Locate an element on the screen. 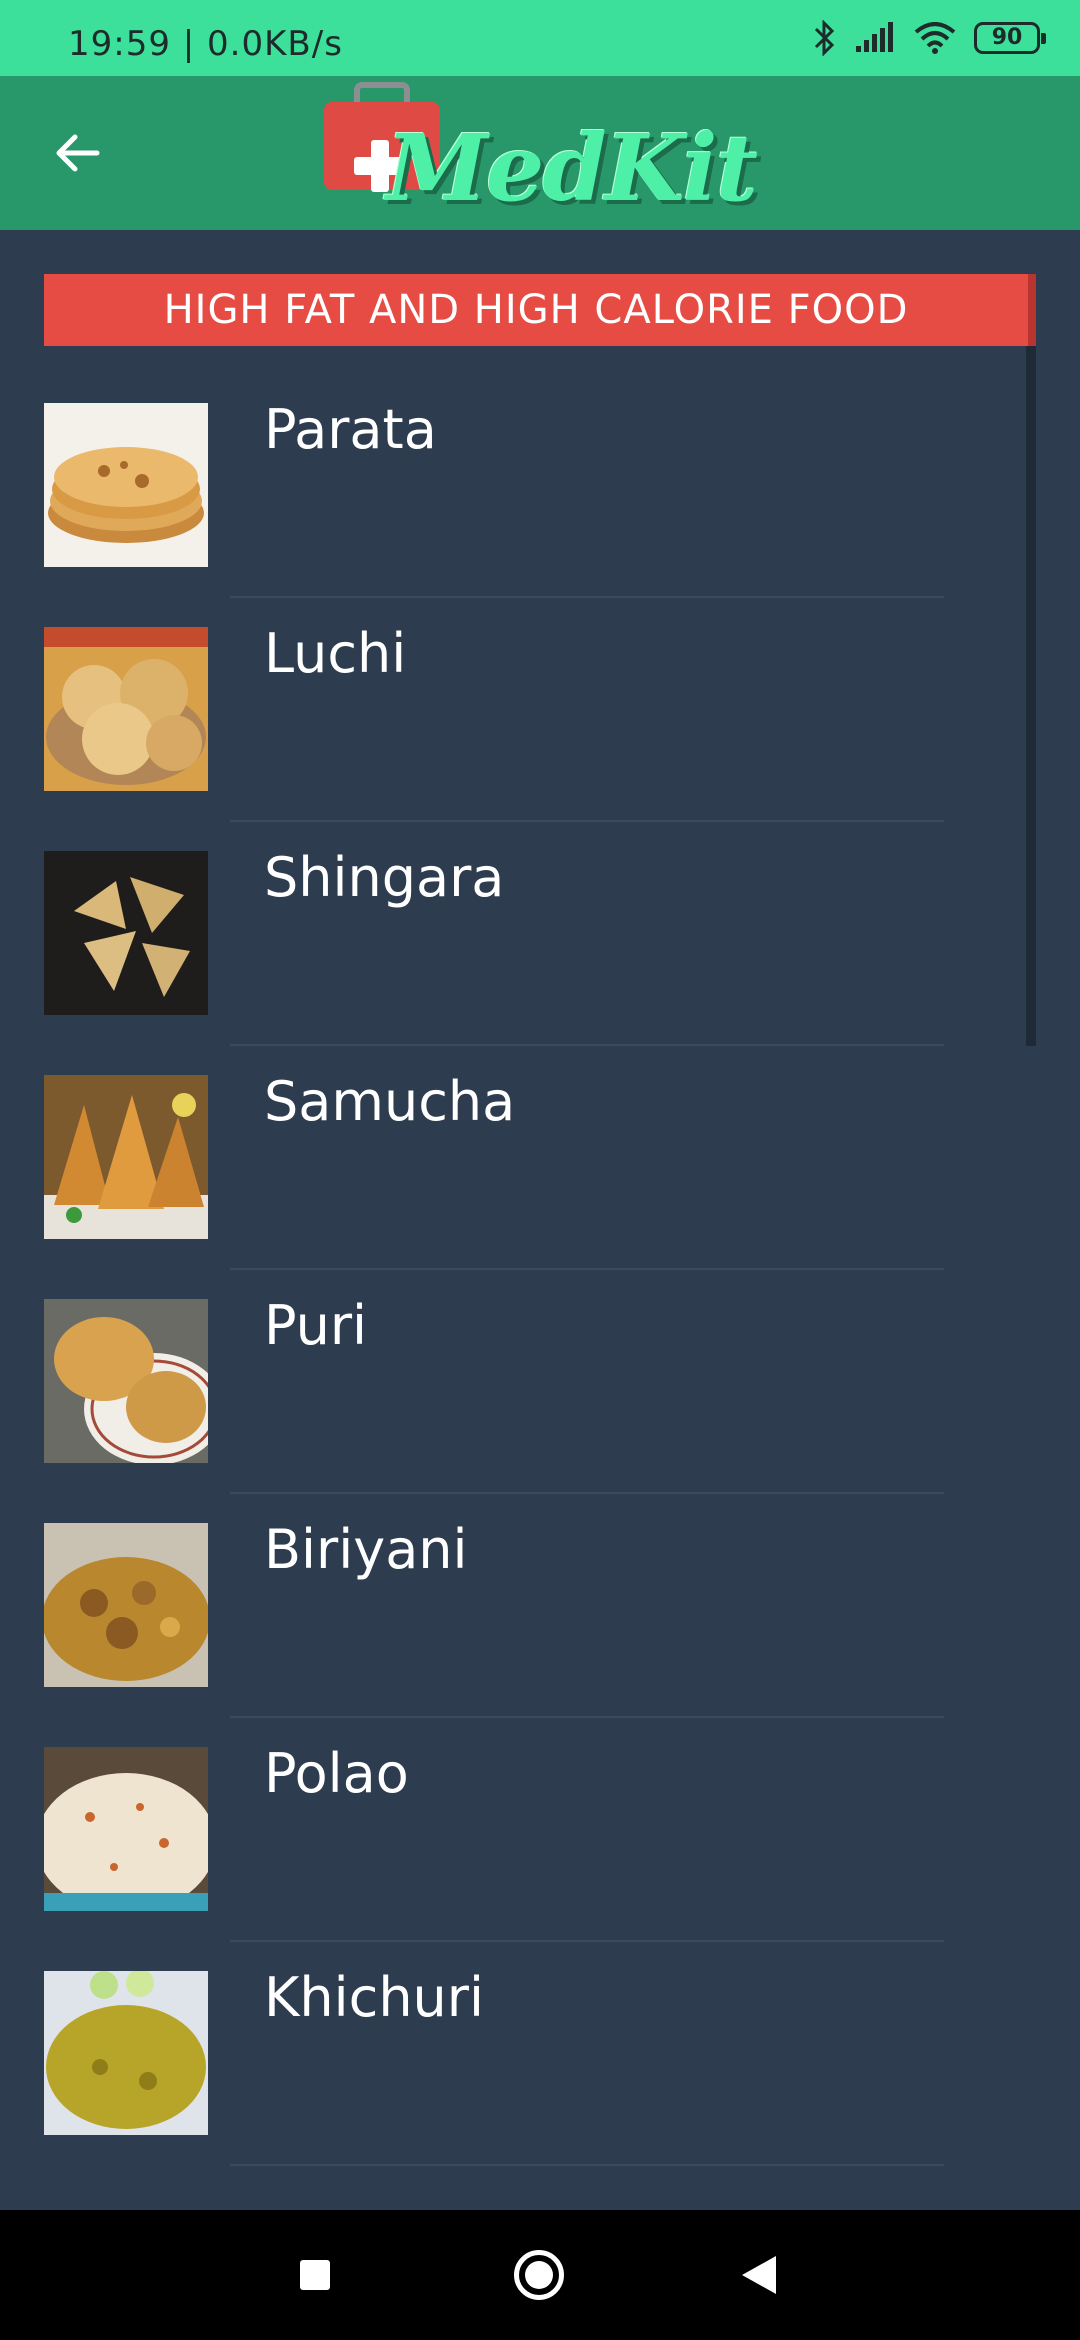  biriyani-image is located at coordinates (126, 1605).